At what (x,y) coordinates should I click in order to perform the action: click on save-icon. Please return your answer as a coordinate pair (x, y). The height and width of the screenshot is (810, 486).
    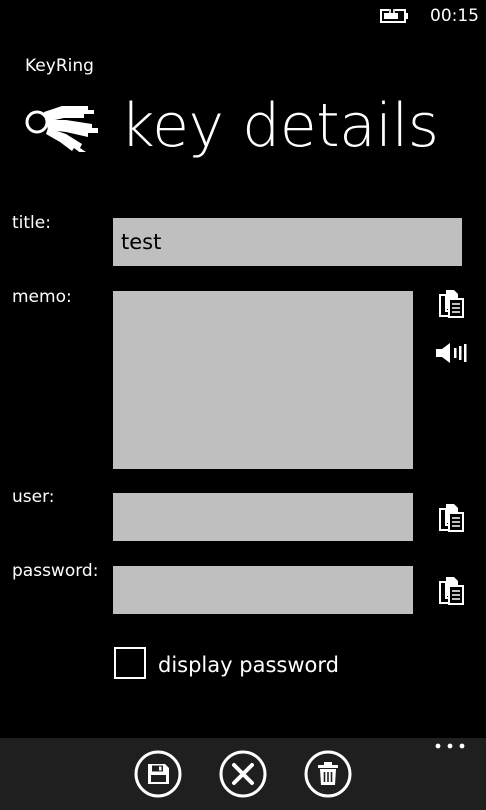
    Looking at the image, I should click on (158, 774).